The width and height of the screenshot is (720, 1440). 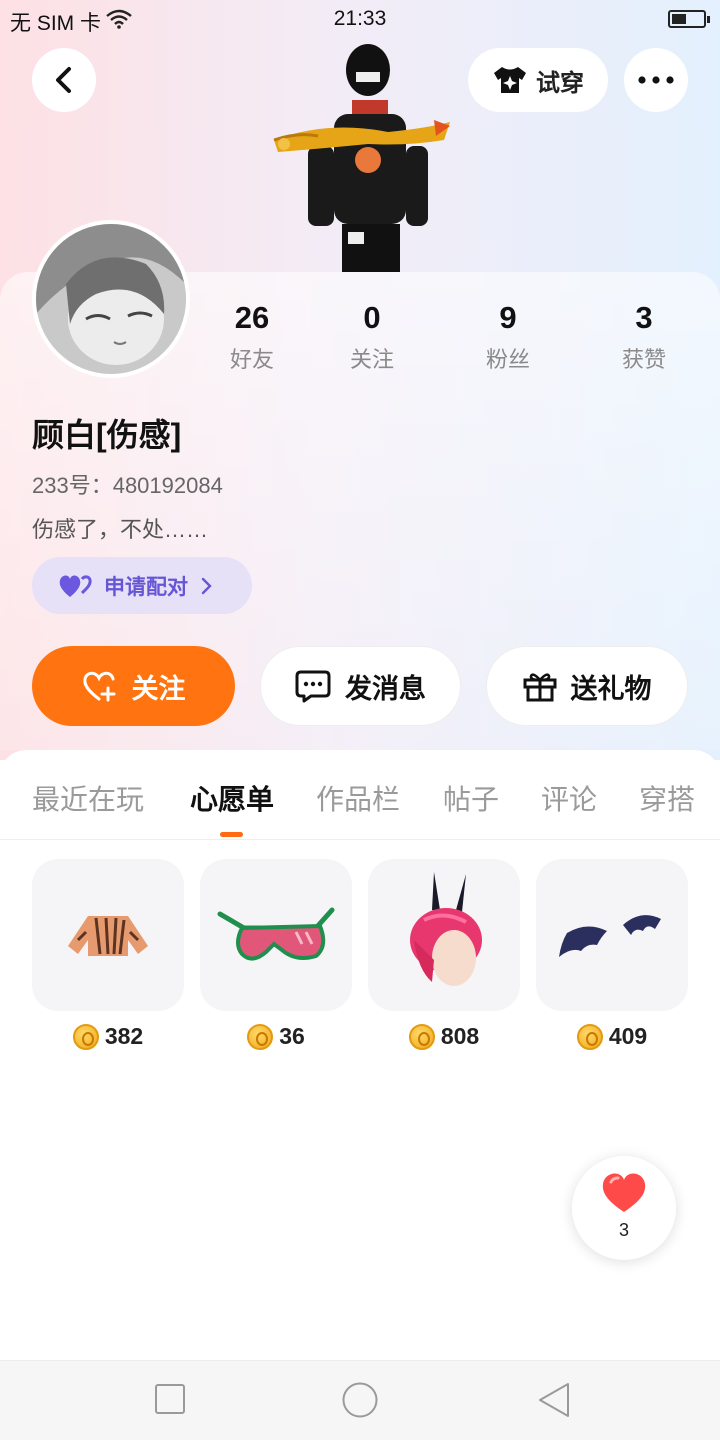 I want to click on tab-indicator, so click(x=231, y=834).